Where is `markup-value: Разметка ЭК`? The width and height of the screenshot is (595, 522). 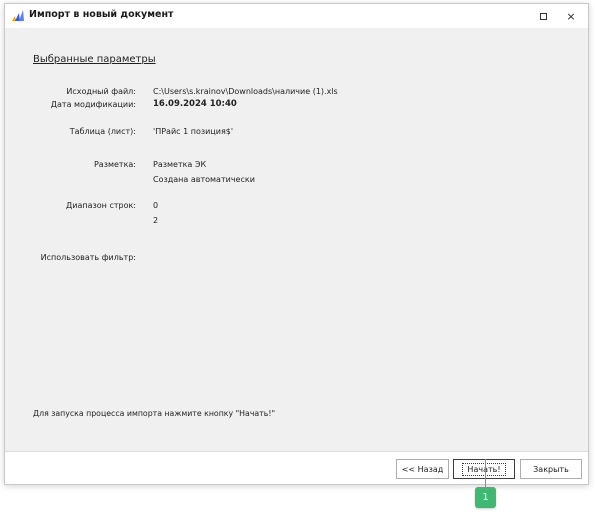 markup-value: Разметка ЭК is located at coordinates (180, 164).